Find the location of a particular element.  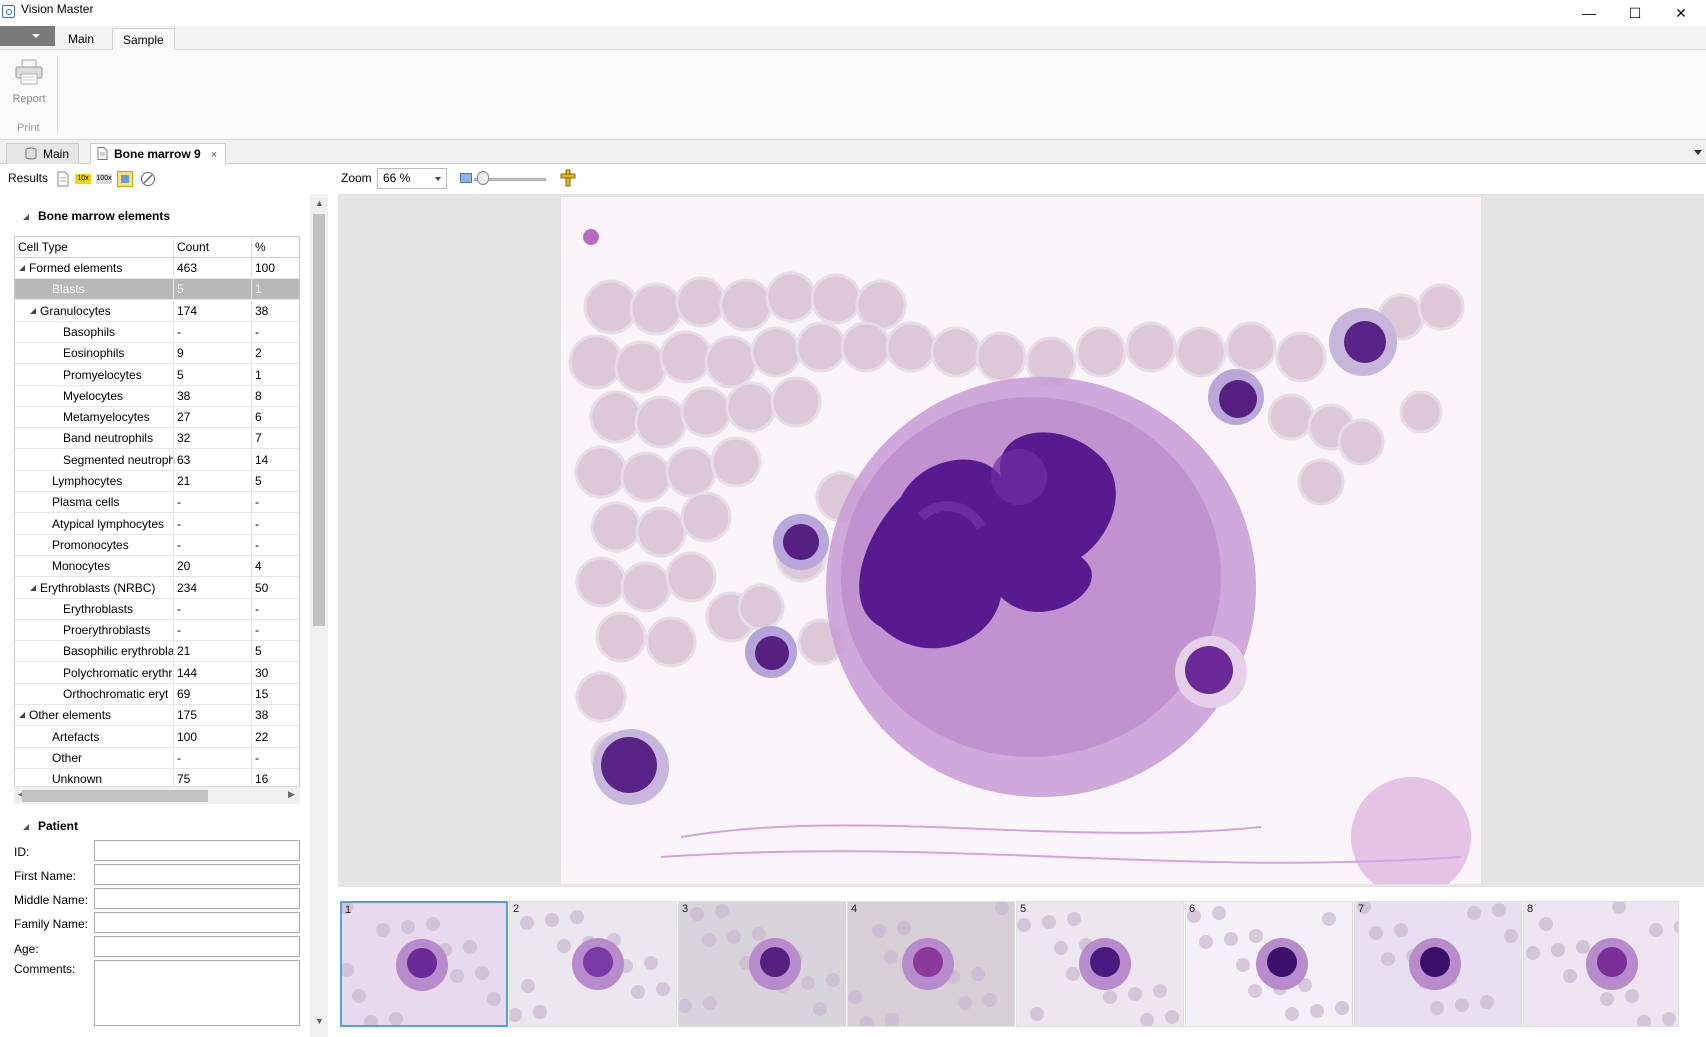

cell-type-name: Orthochromatic eryt is located at coordinates (116, 694).